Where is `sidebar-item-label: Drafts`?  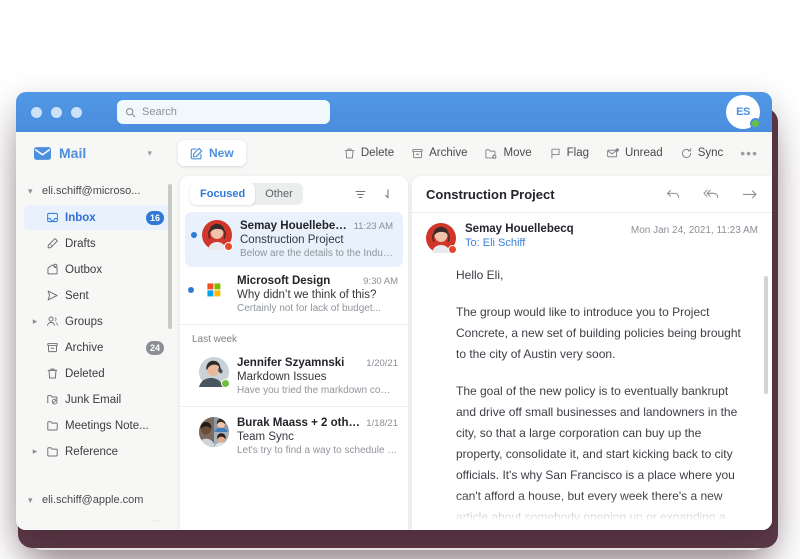
sidebar-item-label: Drafts is located at coordinates (80, 243).